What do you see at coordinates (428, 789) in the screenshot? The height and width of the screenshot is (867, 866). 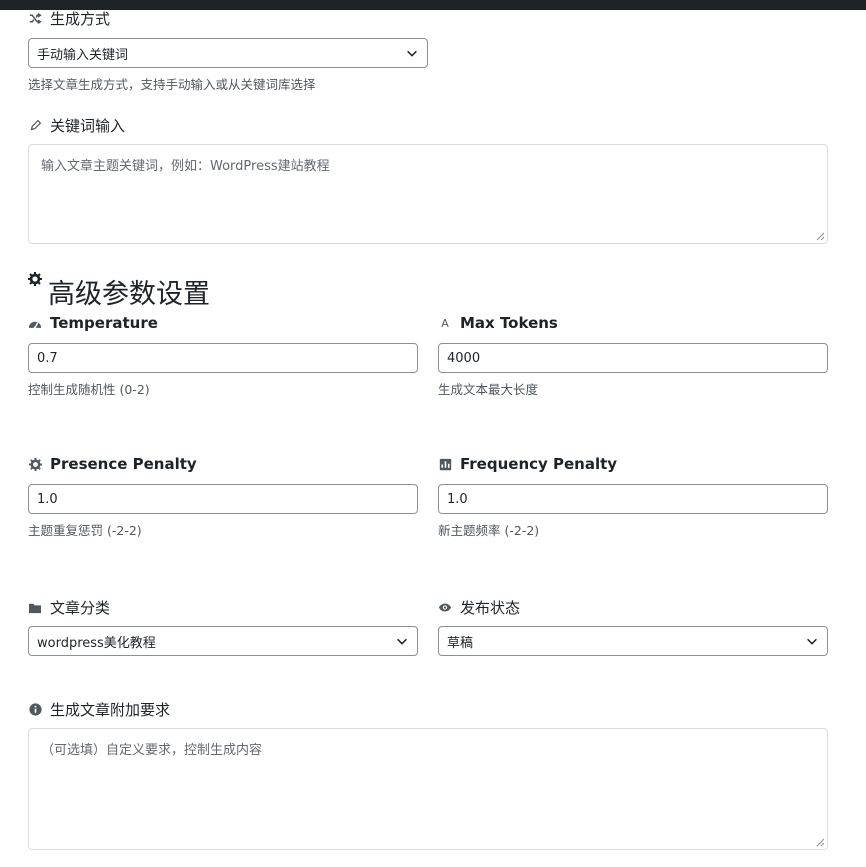 I see `extra-textarea: （可选填）自定义要求，控制生成内容` at bounding box center [428, 789].